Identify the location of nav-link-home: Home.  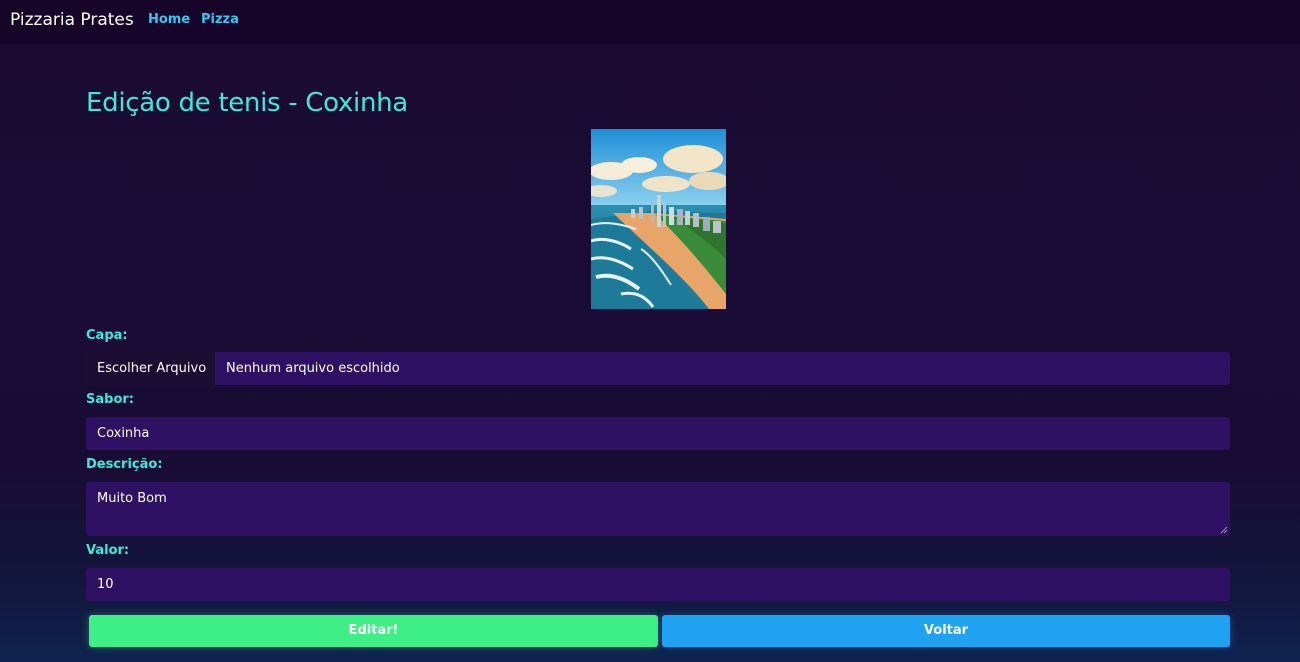
(169, 19).